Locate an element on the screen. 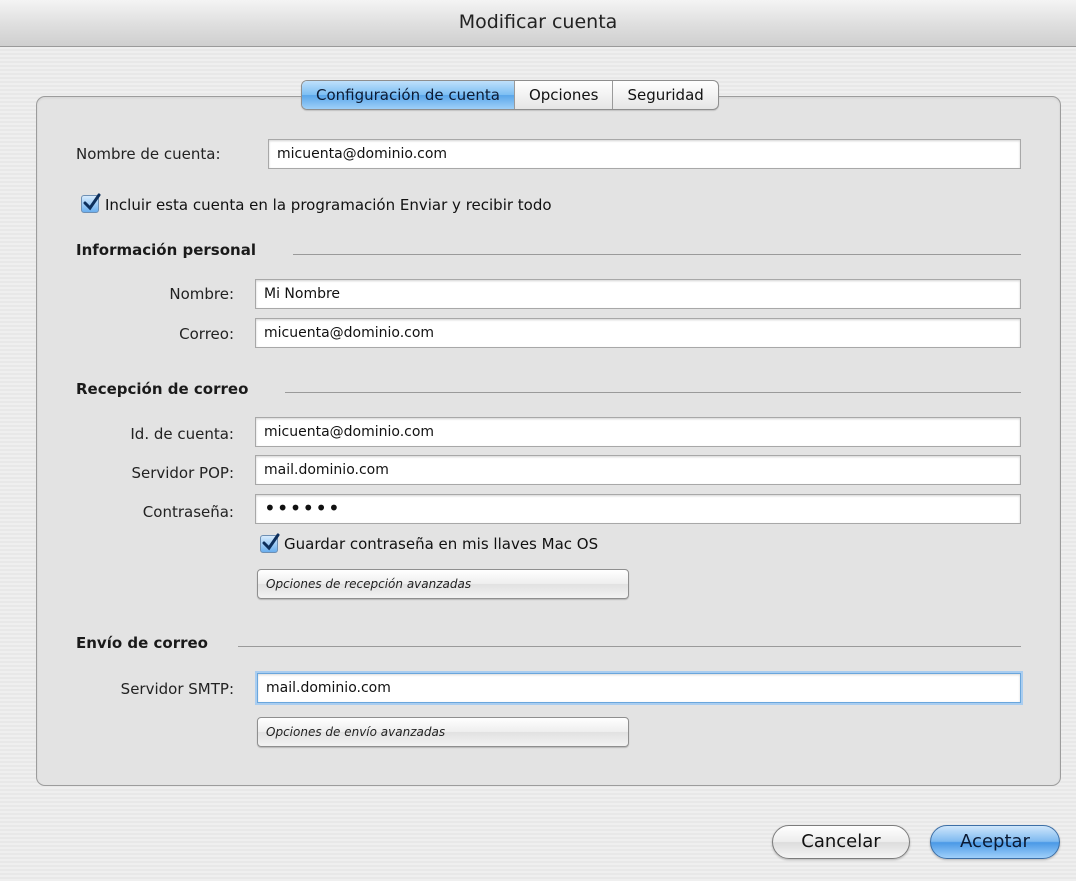  tab-opciones: Opciones is located at coordinates (564, 95).